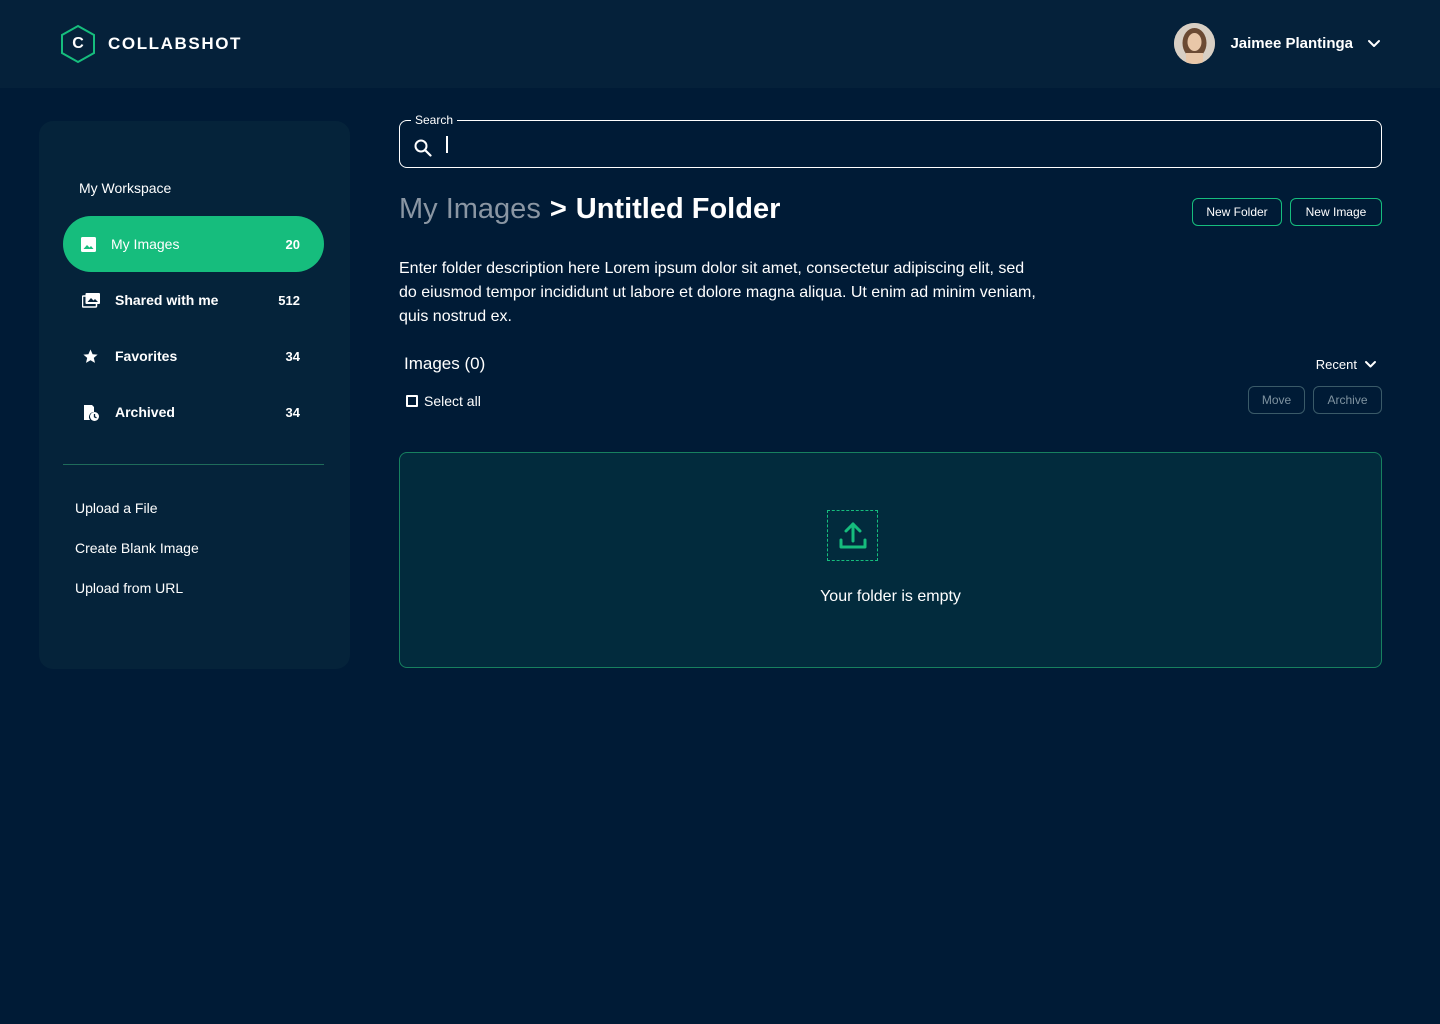 This screenshot has height=1024, width=1440. I want to click on top-header: C COLLABSHOT Jaimee Plantinga, so click(720, 44).